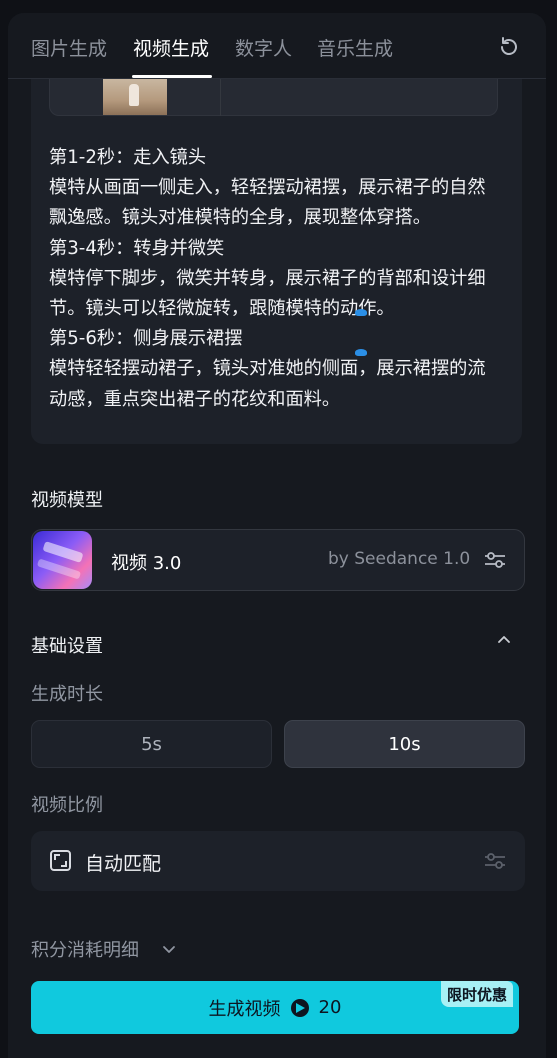 This screenshot has width=557, height=1058. What do you see at coordinates (62, 560) in the screenshot?
I see `model-thumbnail` at bounding box center [62, 560].